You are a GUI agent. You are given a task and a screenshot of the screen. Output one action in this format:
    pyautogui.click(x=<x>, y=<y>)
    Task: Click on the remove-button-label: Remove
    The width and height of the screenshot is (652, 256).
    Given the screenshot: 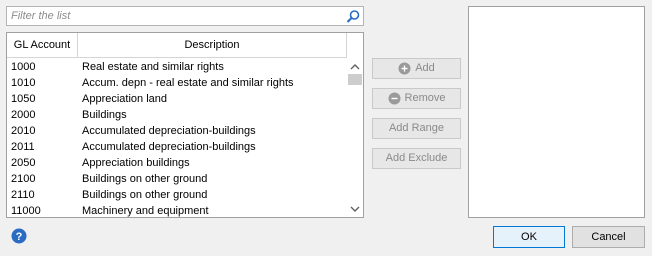 What is the action you would take?
    pyautogui.click(x=425, y=98)
    